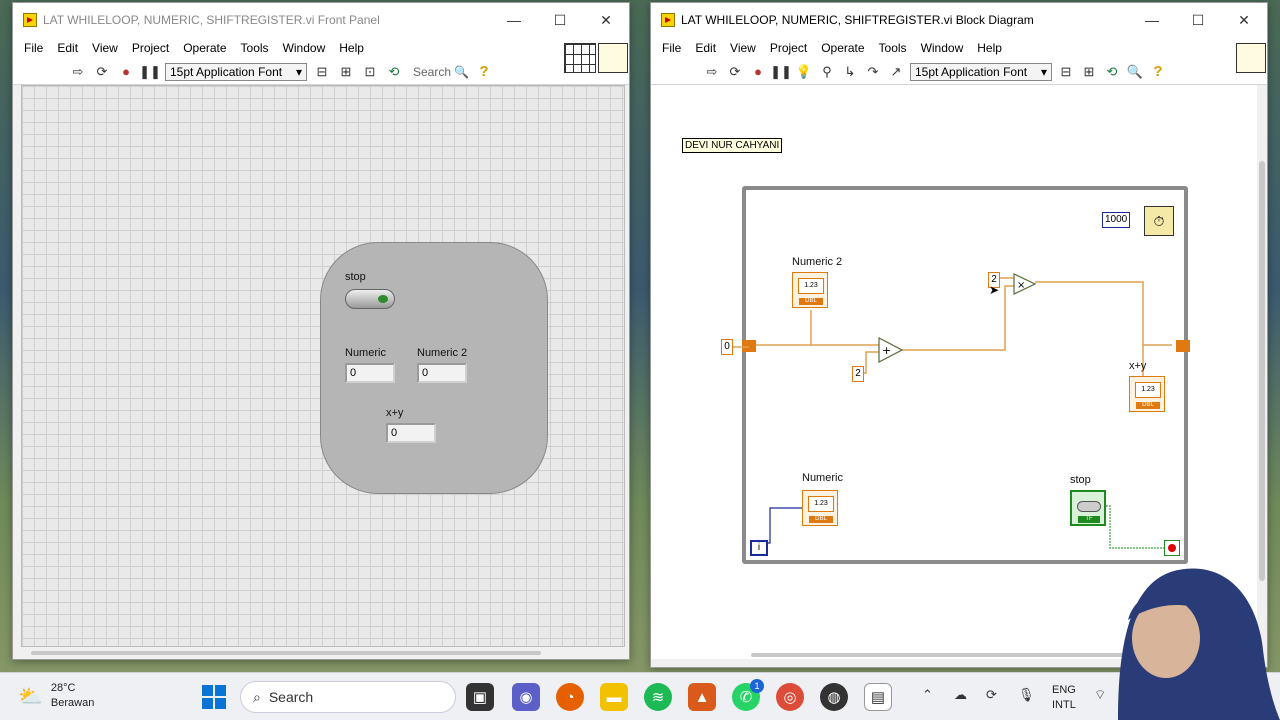 The width and height of the screenshot is (1280, 720). What do you see at coordinates (370, 373) in the screenshot?
I see `numeric-control: 0` at bounding box center [370, 373].